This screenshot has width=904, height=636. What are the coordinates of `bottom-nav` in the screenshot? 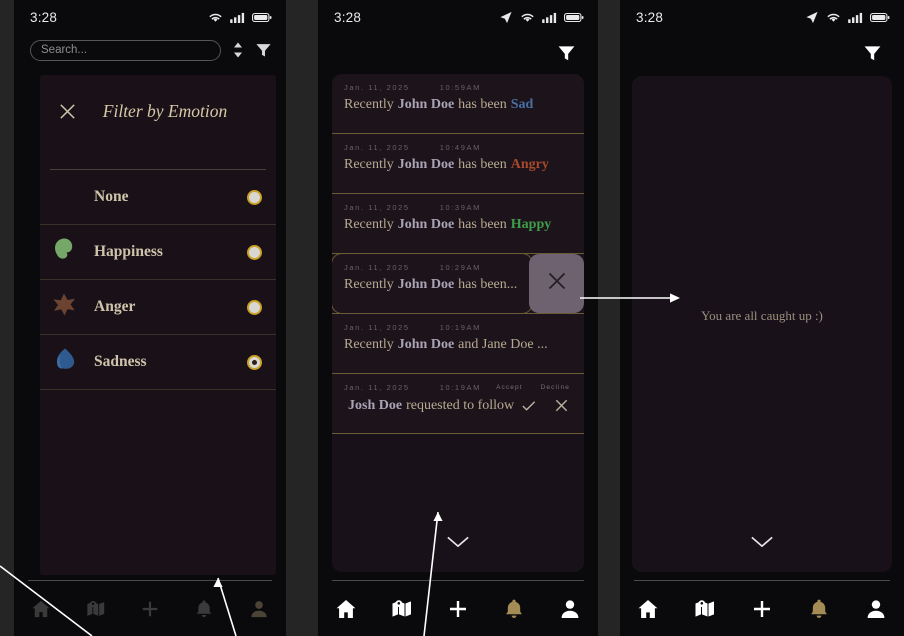 It's located at (762, 608).